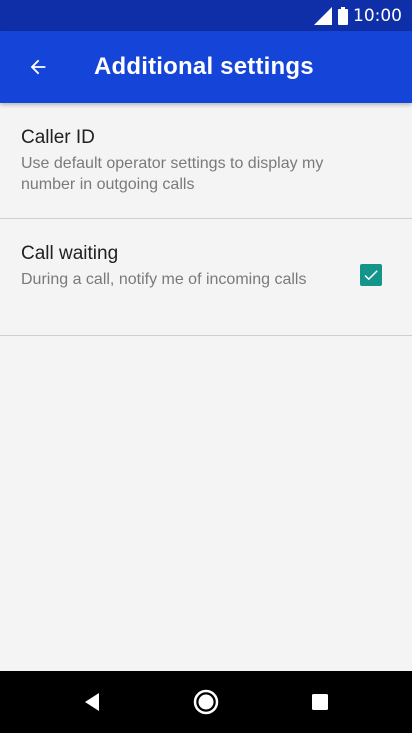 This screenshot has width=412, height=733. I want to click on setting-title: Call waiting, so click(70, 253).